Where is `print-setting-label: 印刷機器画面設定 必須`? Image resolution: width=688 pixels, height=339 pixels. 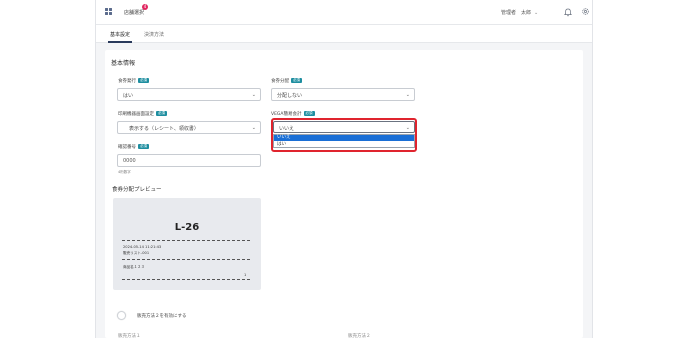 print-setting-label: 印刷機器画面設定 必須 is located at coordinates (142, 114).